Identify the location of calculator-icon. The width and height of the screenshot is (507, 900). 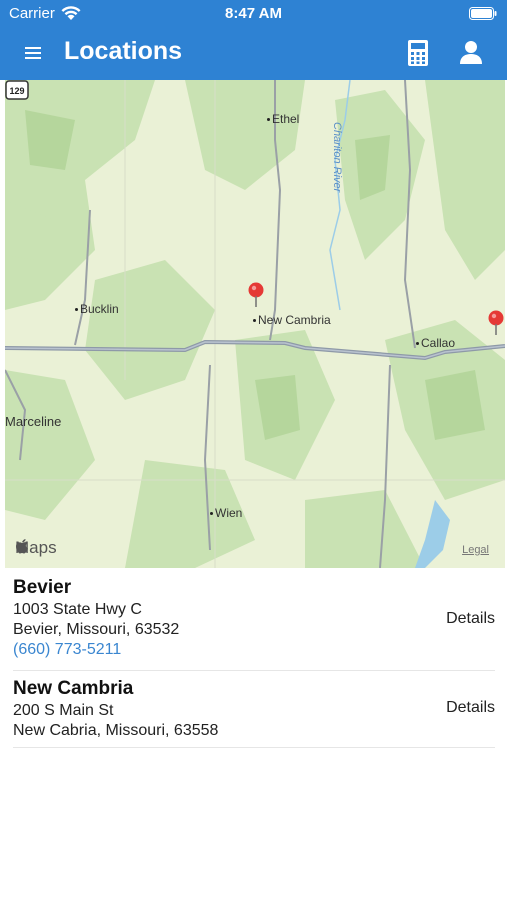
(418, 53).